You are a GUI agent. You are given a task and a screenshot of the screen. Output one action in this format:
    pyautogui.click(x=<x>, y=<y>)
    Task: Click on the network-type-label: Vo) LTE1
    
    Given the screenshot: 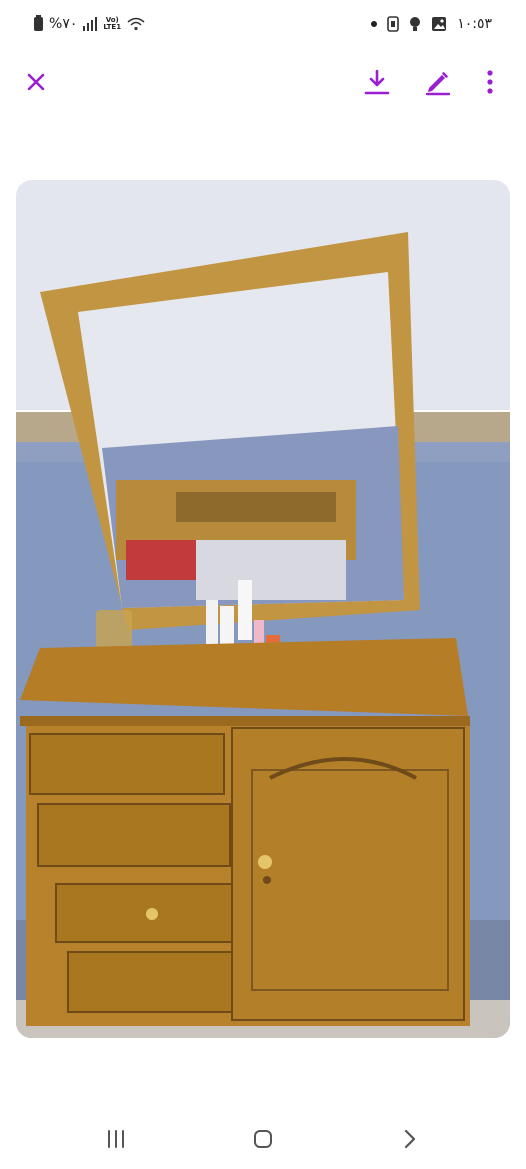 What is the action you would take?
    pyautogui.click(x=112, y=24)
    